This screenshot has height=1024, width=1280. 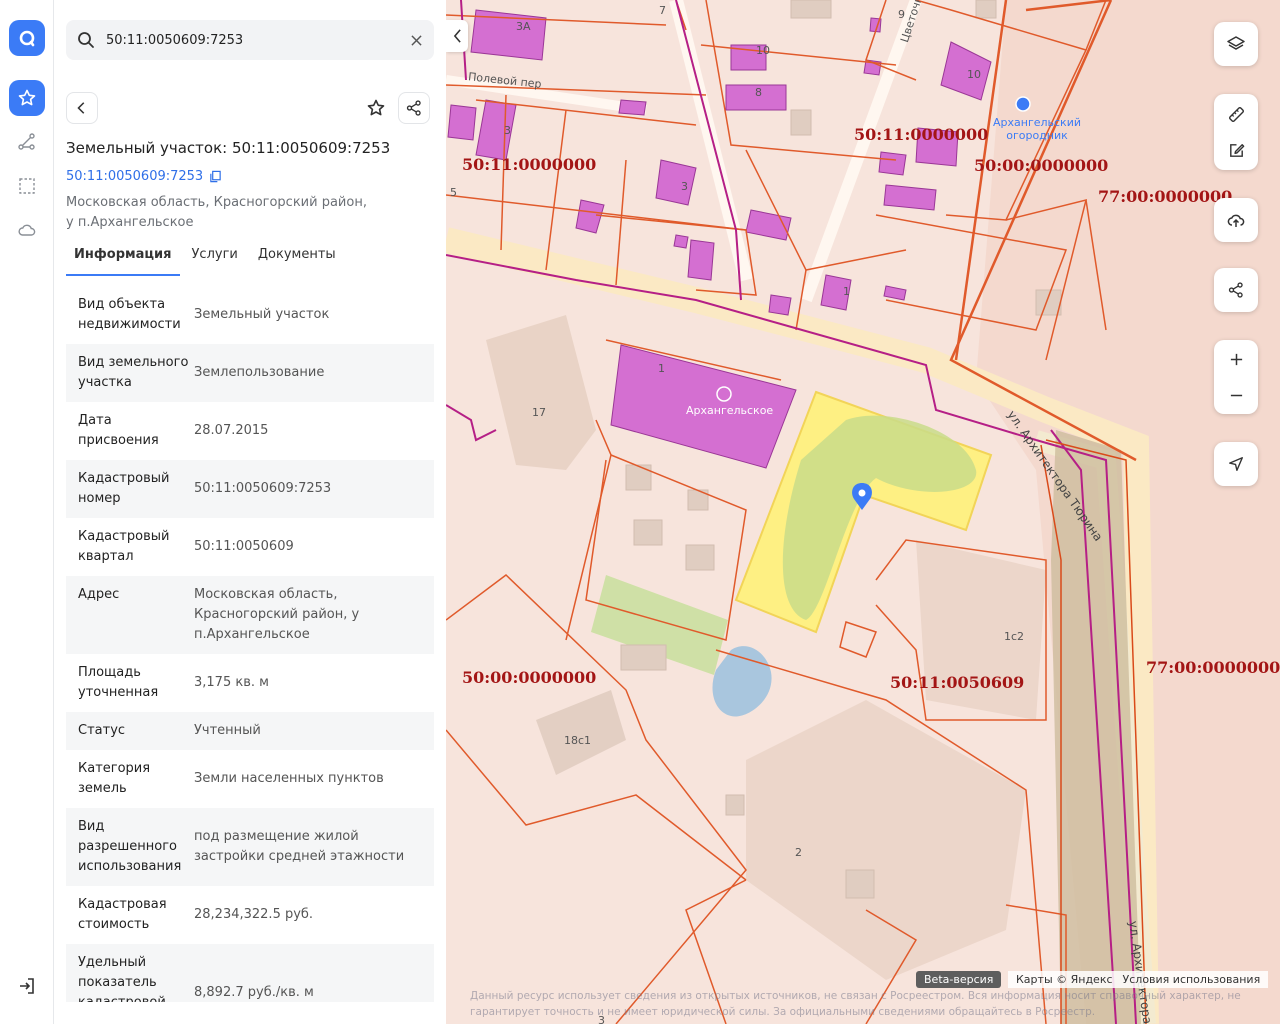 I want to click on collapse-panel-button, so click(x=457, y=36).